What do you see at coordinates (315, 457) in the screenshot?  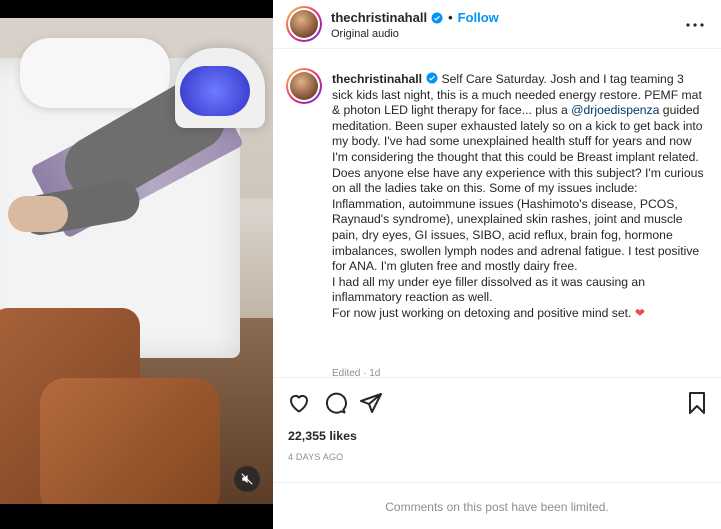 I see `post-date: 4 DAYS AGO` at bounding box center [315, 457].